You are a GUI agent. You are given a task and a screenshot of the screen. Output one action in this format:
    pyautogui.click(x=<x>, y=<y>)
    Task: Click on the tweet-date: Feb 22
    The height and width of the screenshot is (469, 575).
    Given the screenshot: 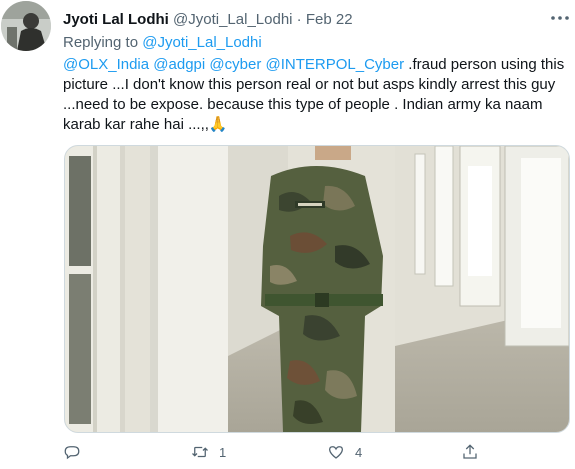 What is the action you would take?
    pyautogui.click(x=329, y=19)
    